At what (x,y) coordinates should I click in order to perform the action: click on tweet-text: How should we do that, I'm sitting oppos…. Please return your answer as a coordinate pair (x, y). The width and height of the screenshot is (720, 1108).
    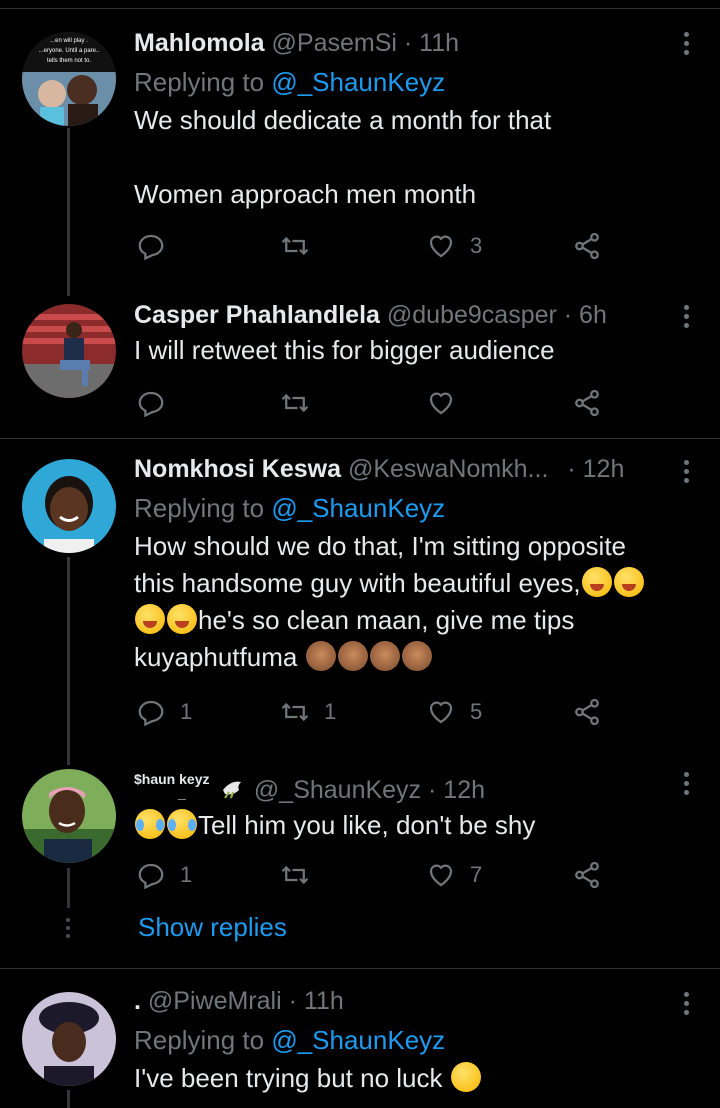
    Looking at the image, I should click on (395, 602).